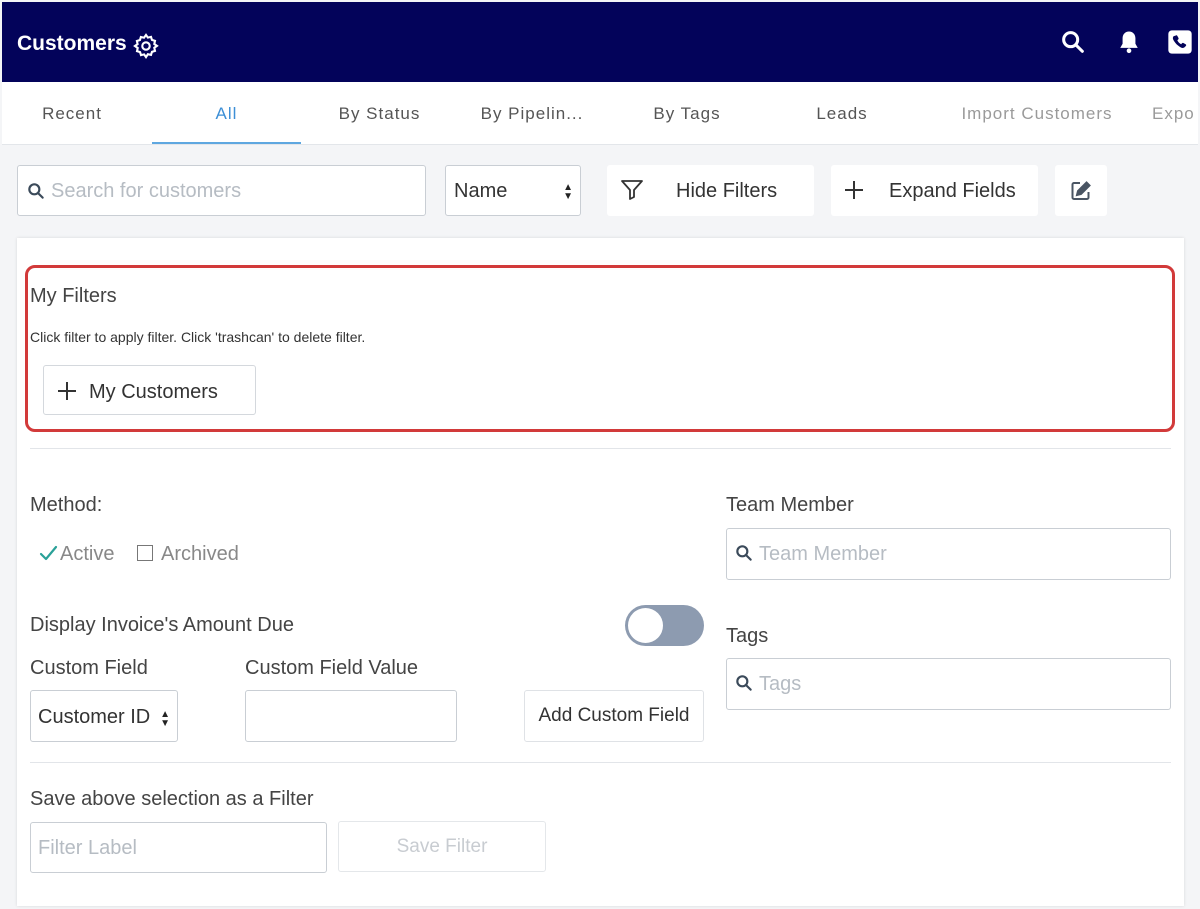 The height and width of the screenshot is (909, 1200). I want to click on custom-field-value-input, so click(351, 716).